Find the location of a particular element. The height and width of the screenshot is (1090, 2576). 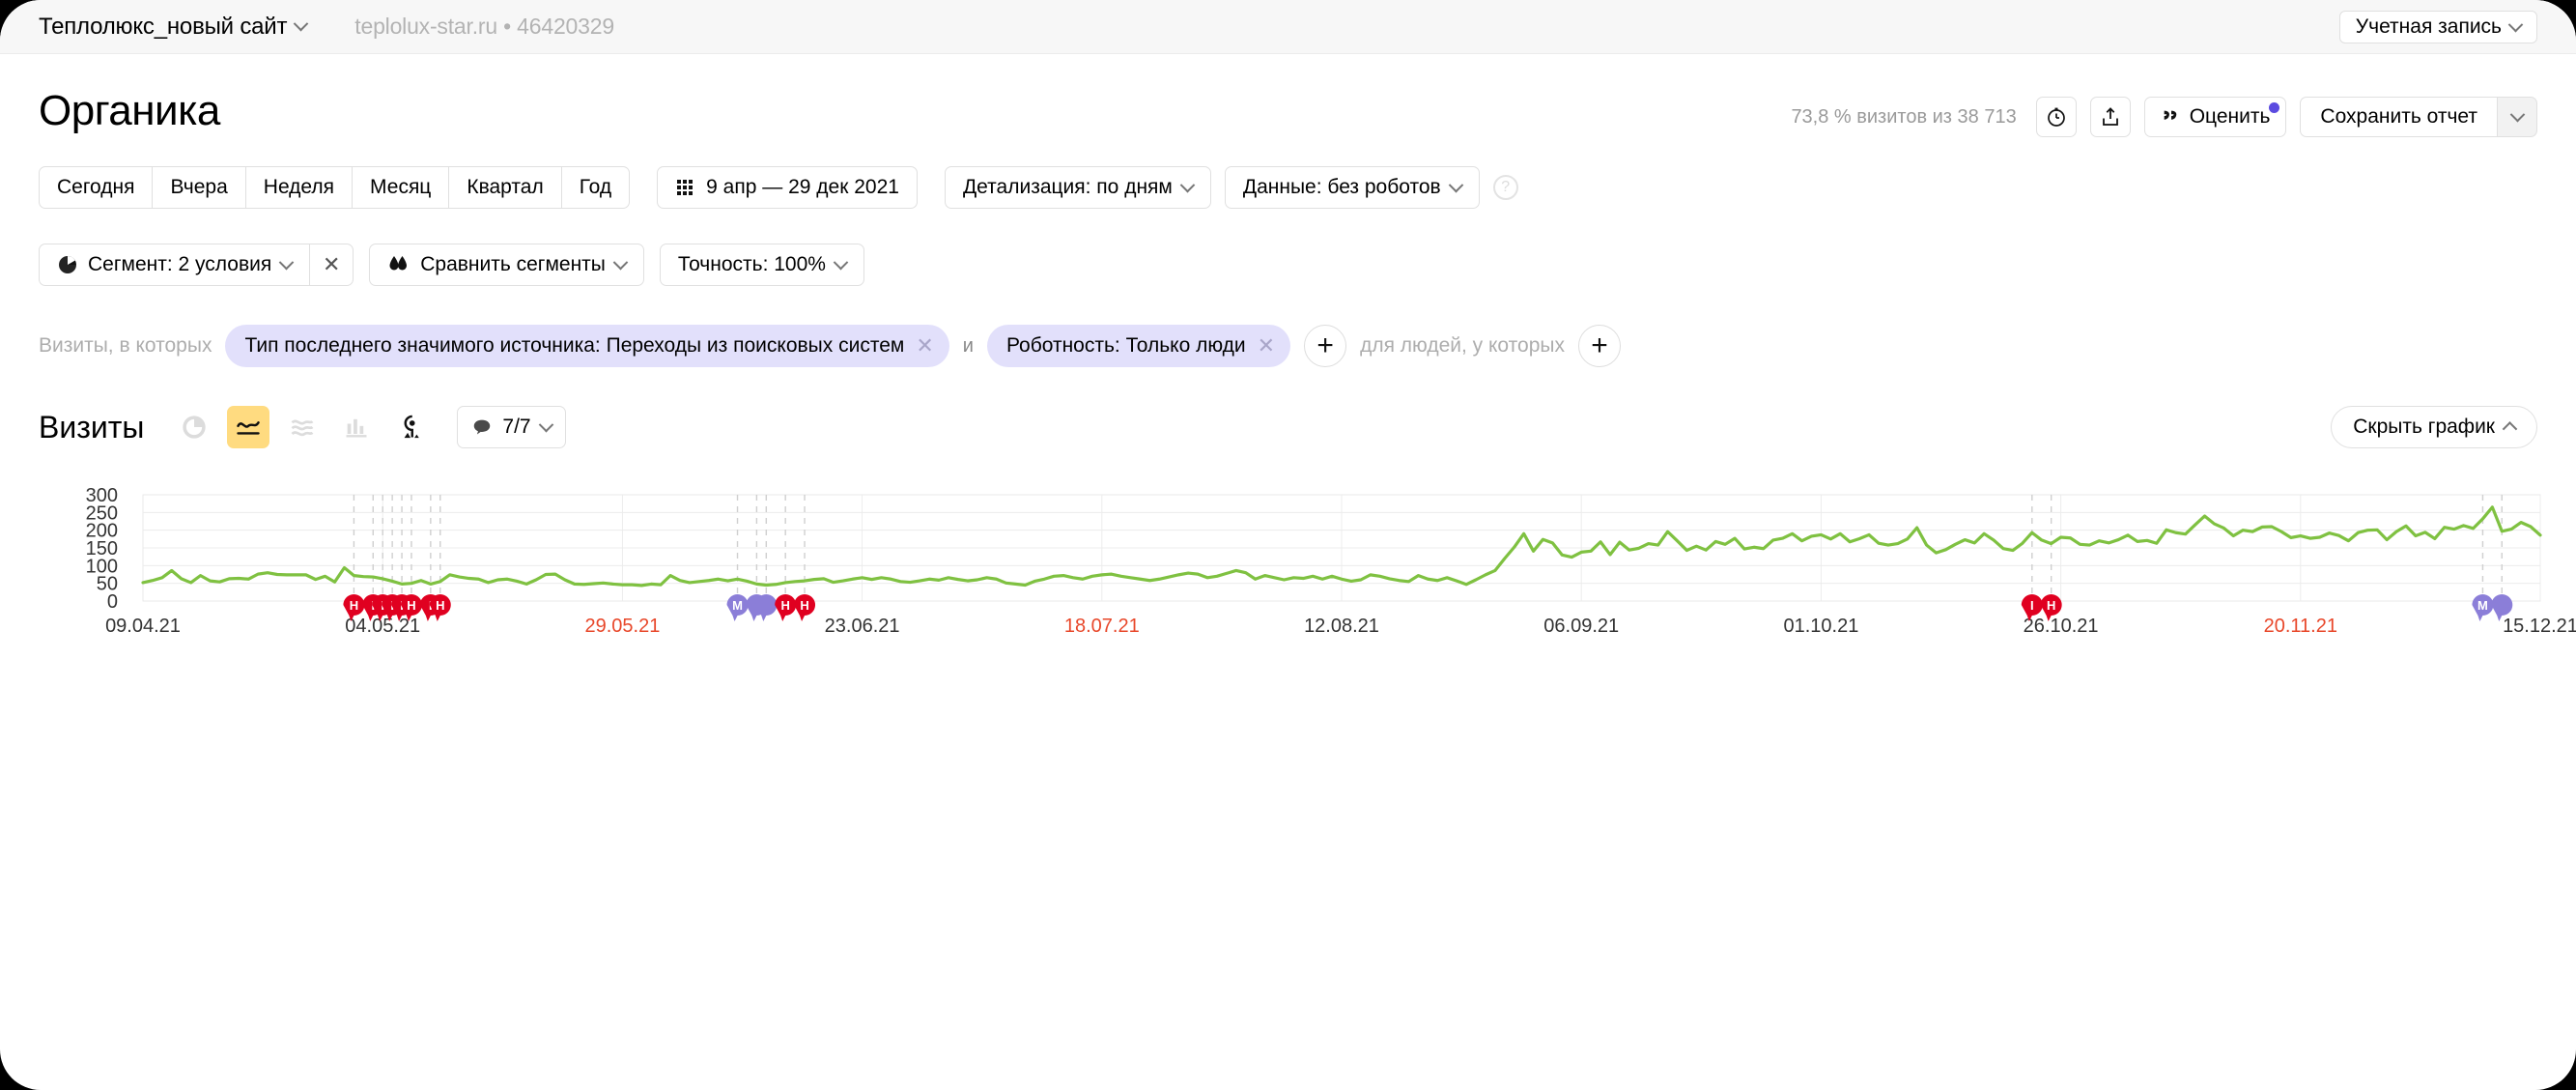

segment-dropdown: Сегмент: 2 условия is located at coordinates (174, 265).